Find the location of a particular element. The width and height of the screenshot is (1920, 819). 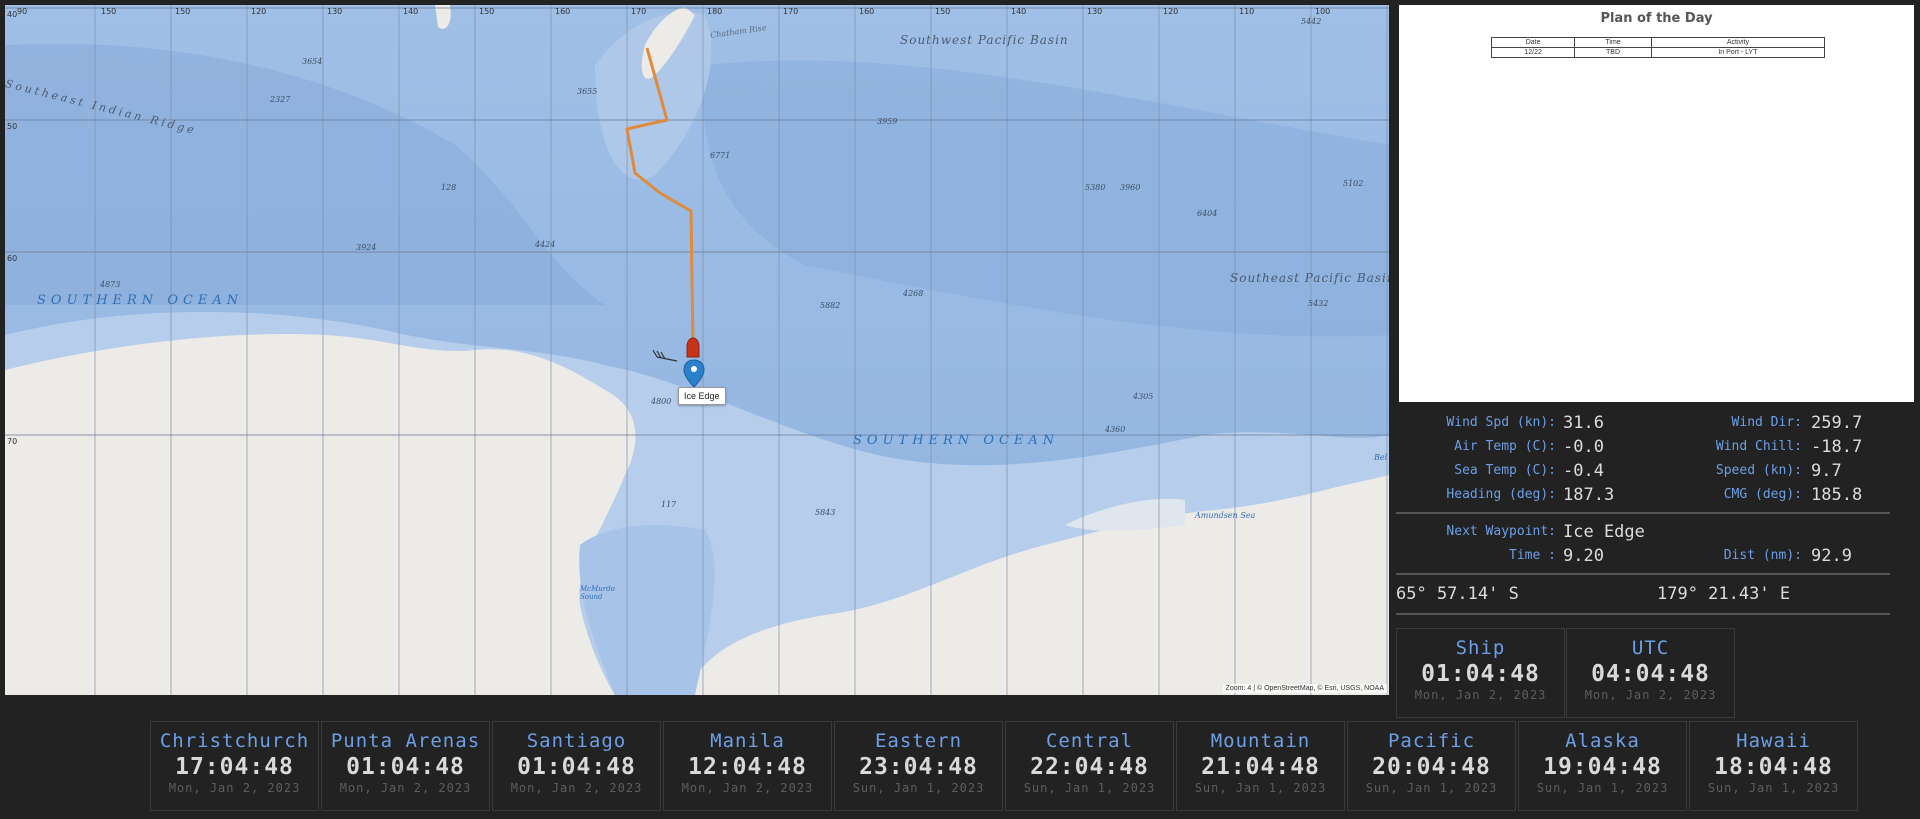

latitude-value: 65° 57.14' S is located at coordinates (1457, 594).